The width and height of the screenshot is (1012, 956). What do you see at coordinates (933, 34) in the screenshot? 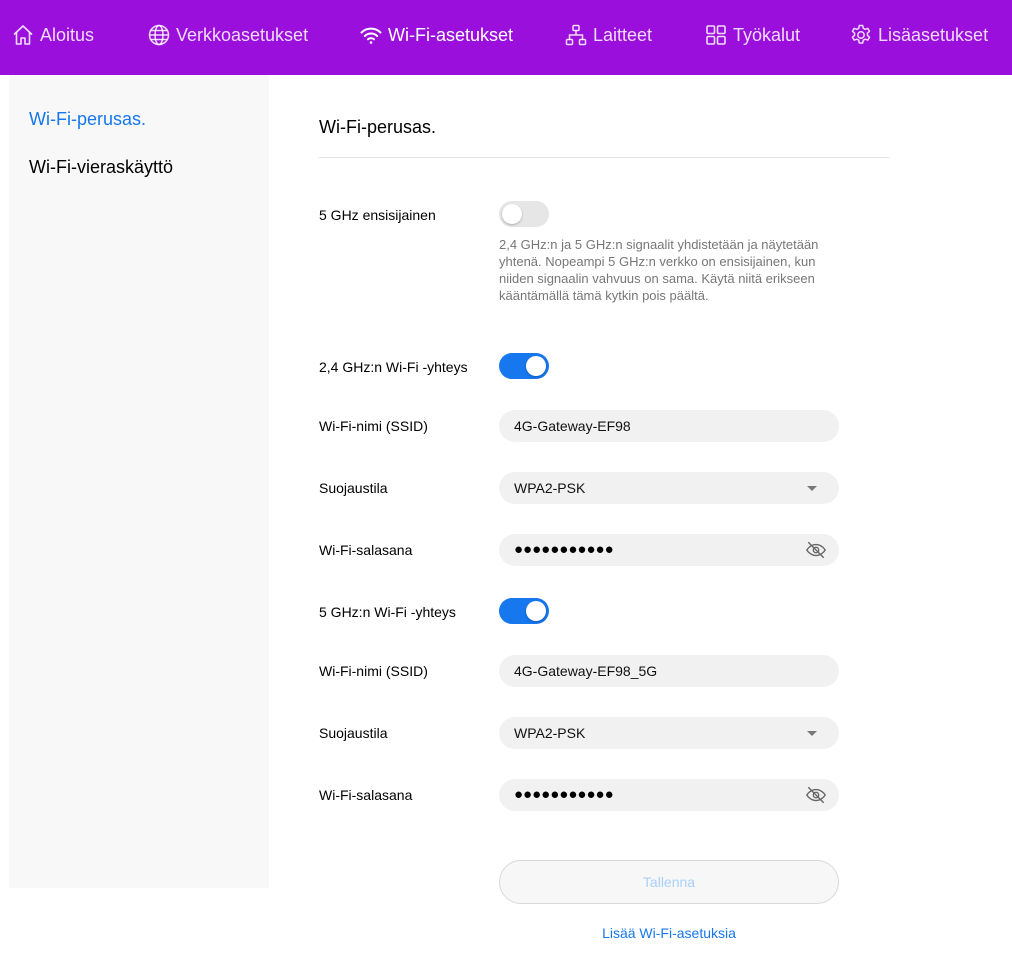
I see `nav-label: Lisäasetukset` at bounding box center [933, 34].